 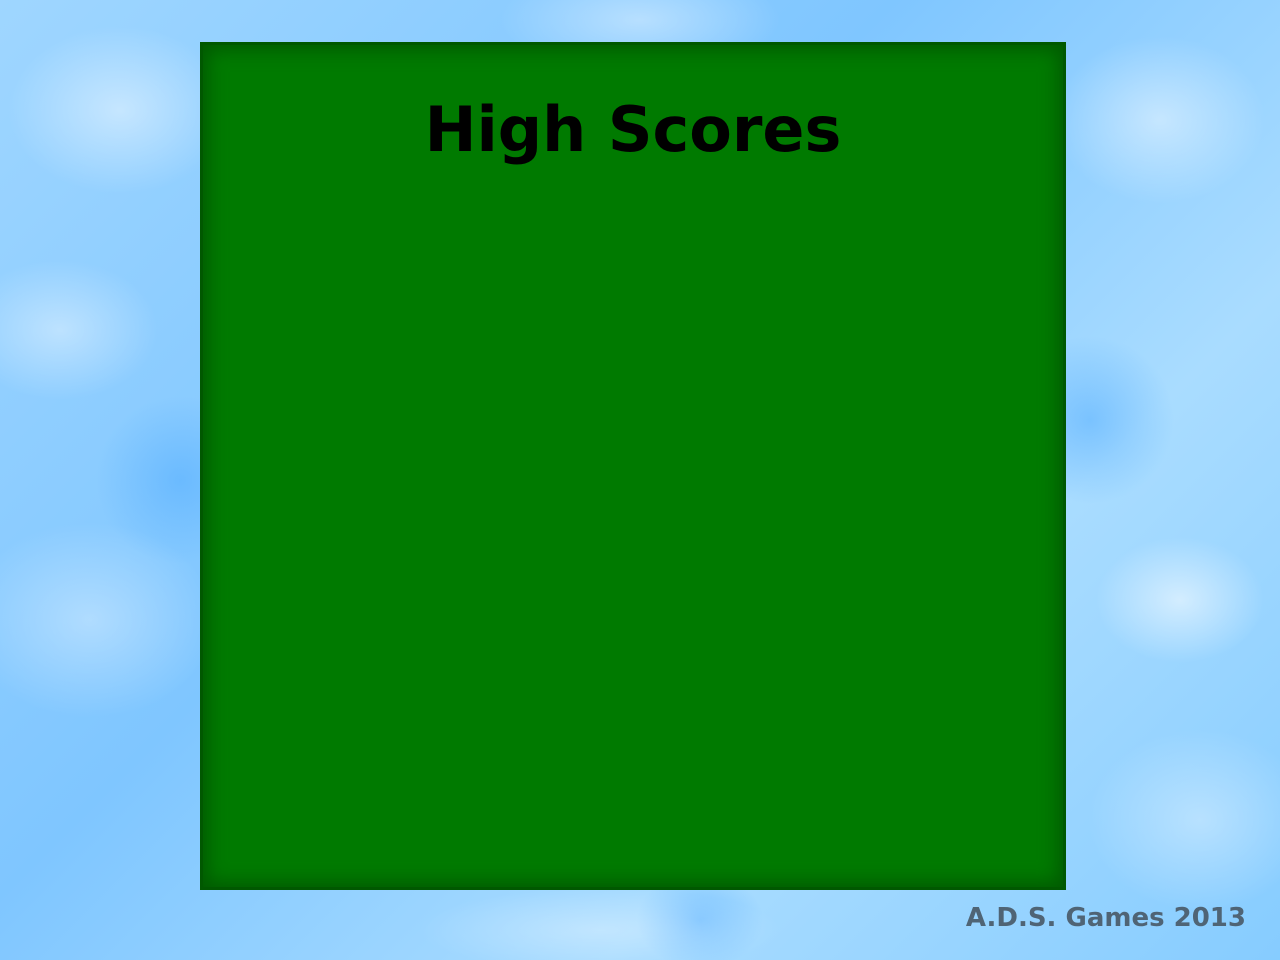 What do you see at coordinates (633, 129) in the screenshot?
I see `page-title: High Scores` at bounding box center [633, 129].